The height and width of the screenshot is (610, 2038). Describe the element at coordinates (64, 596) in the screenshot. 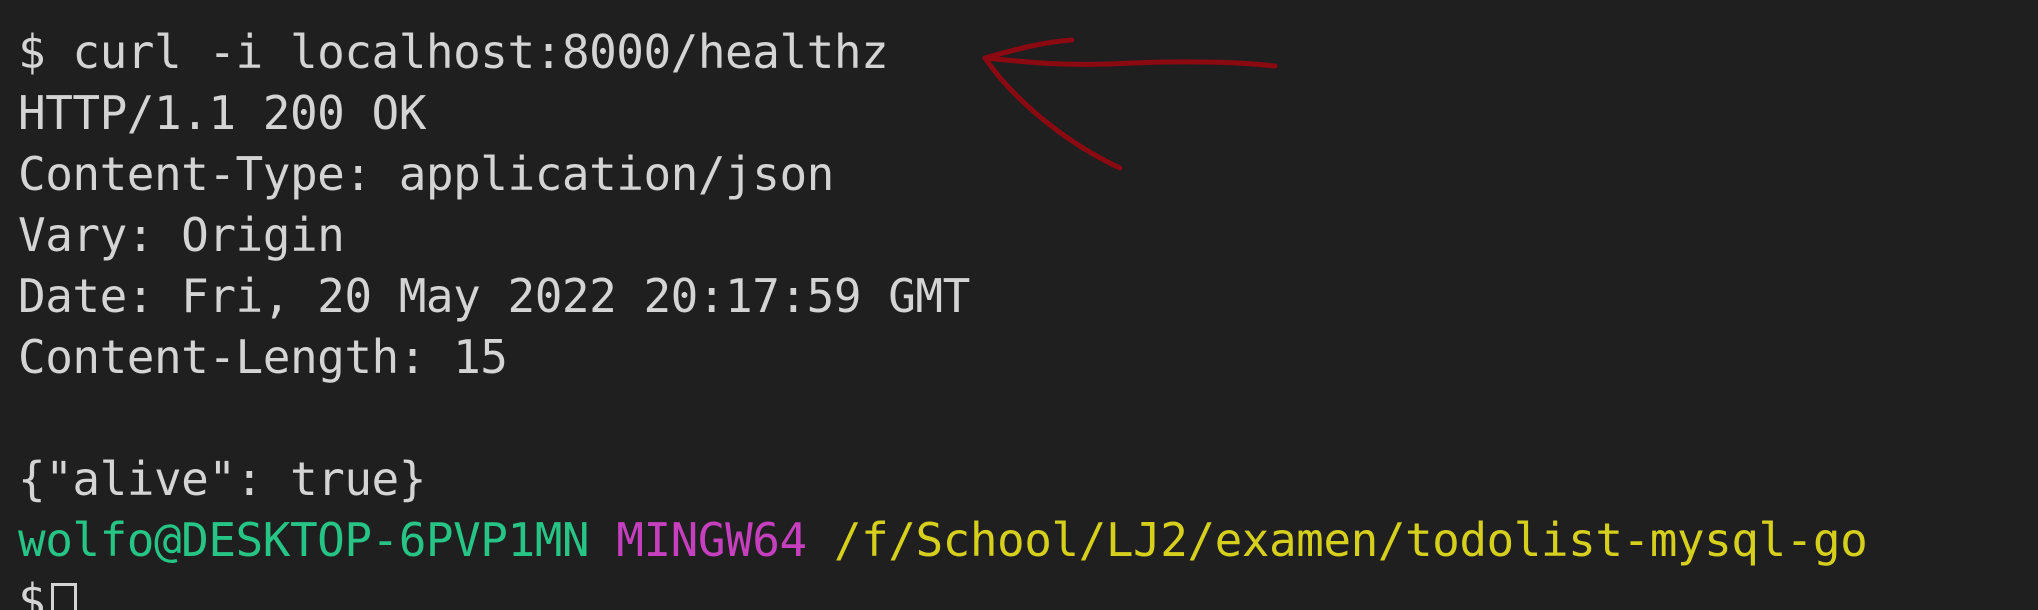

I see `text-cursor` at that location.